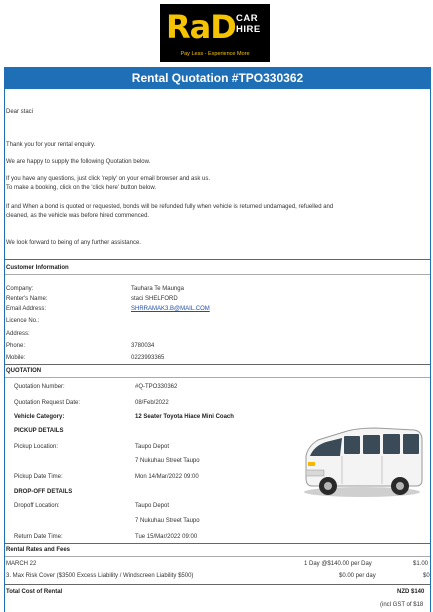  I want to click on rental-rates-heading: Rental Rates and Fees, so click(38, 550).